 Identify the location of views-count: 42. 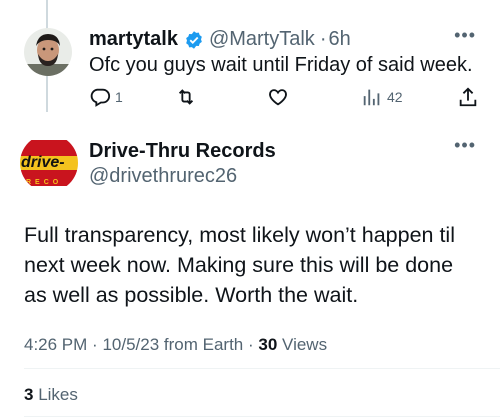
(395, 97).